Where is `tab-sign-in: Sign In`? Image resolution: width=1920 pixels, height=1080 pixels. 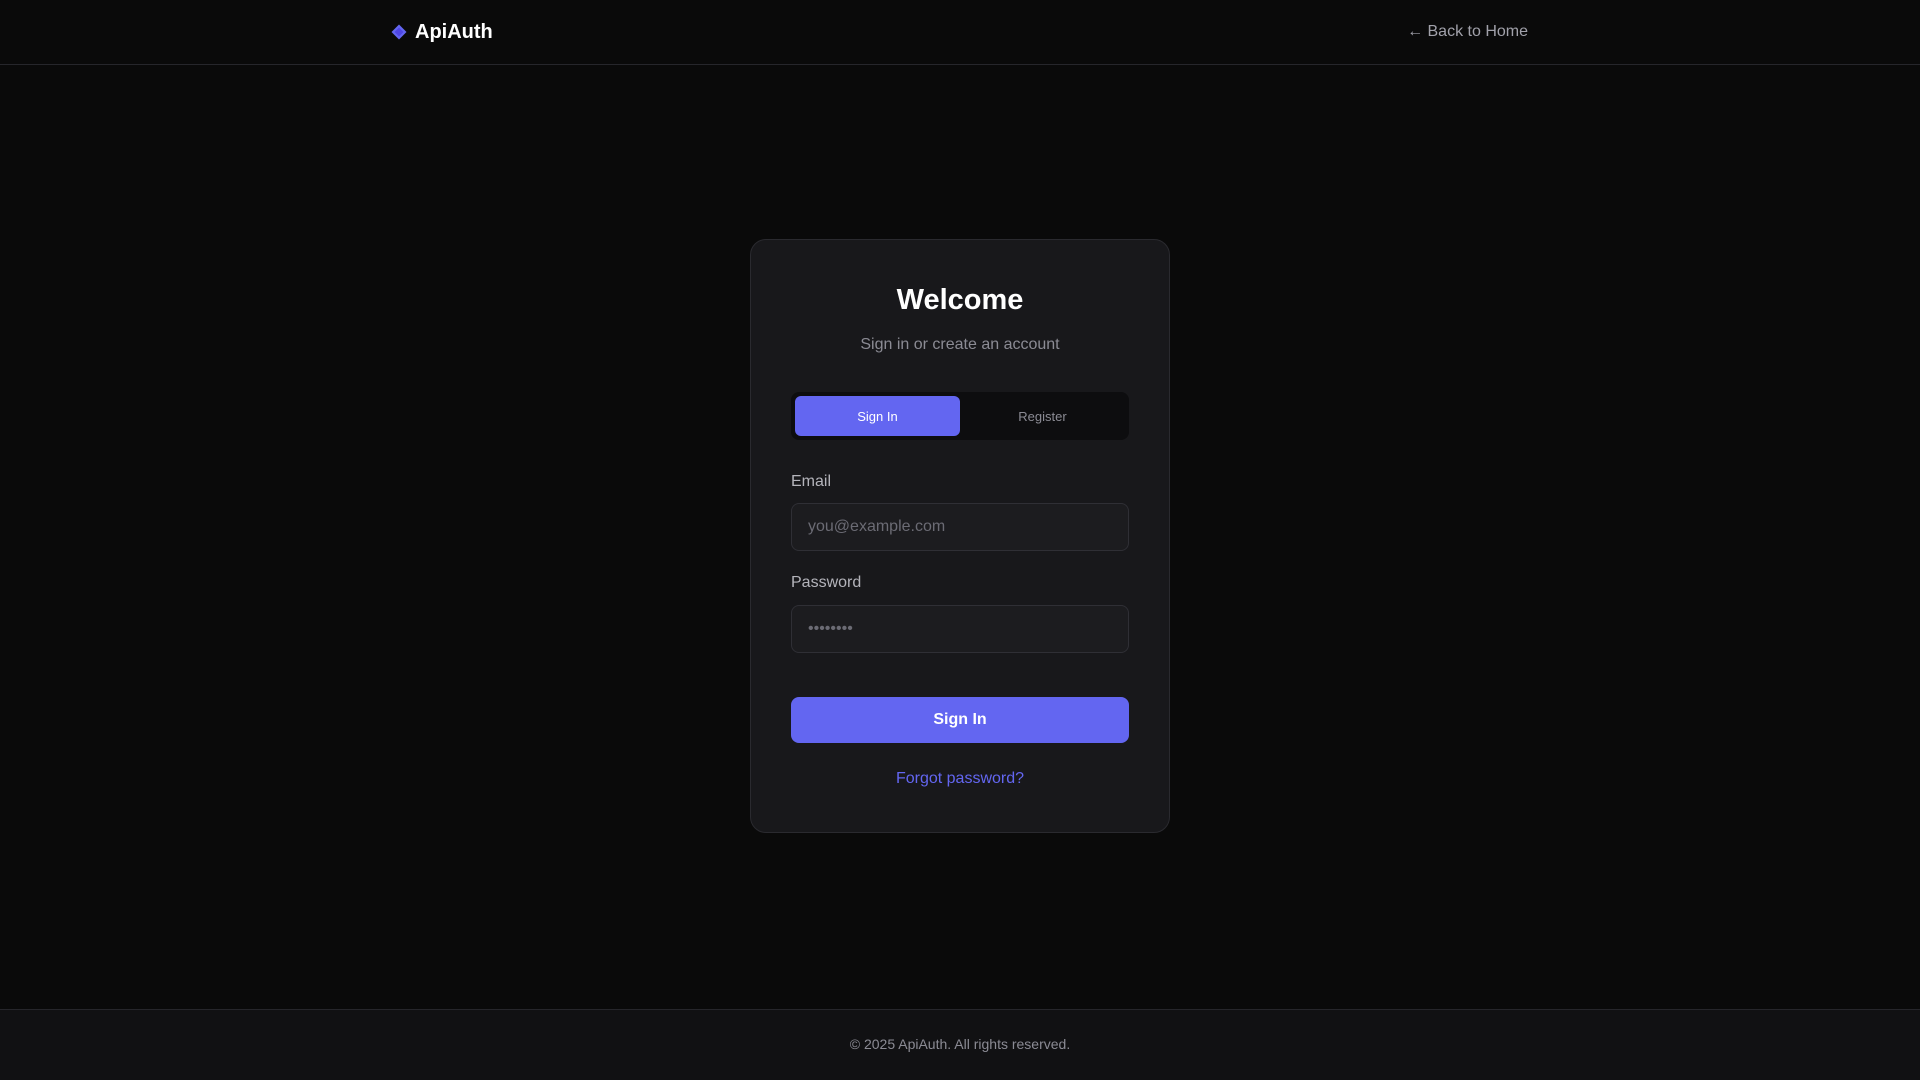 tab-sign-in: Sign In is located at coordinates (877, 416).